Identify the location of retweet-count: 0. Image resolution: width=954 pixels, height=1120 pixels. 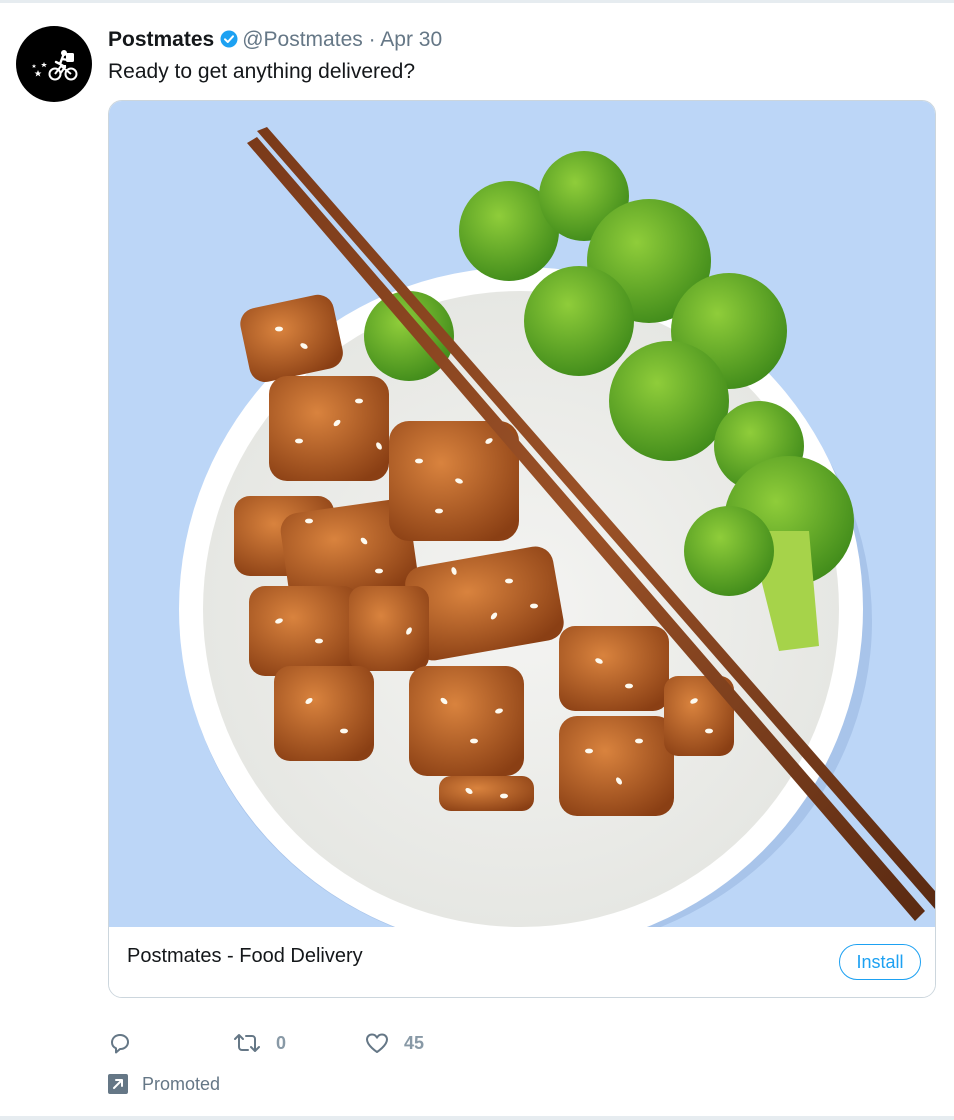
(281, 1042).